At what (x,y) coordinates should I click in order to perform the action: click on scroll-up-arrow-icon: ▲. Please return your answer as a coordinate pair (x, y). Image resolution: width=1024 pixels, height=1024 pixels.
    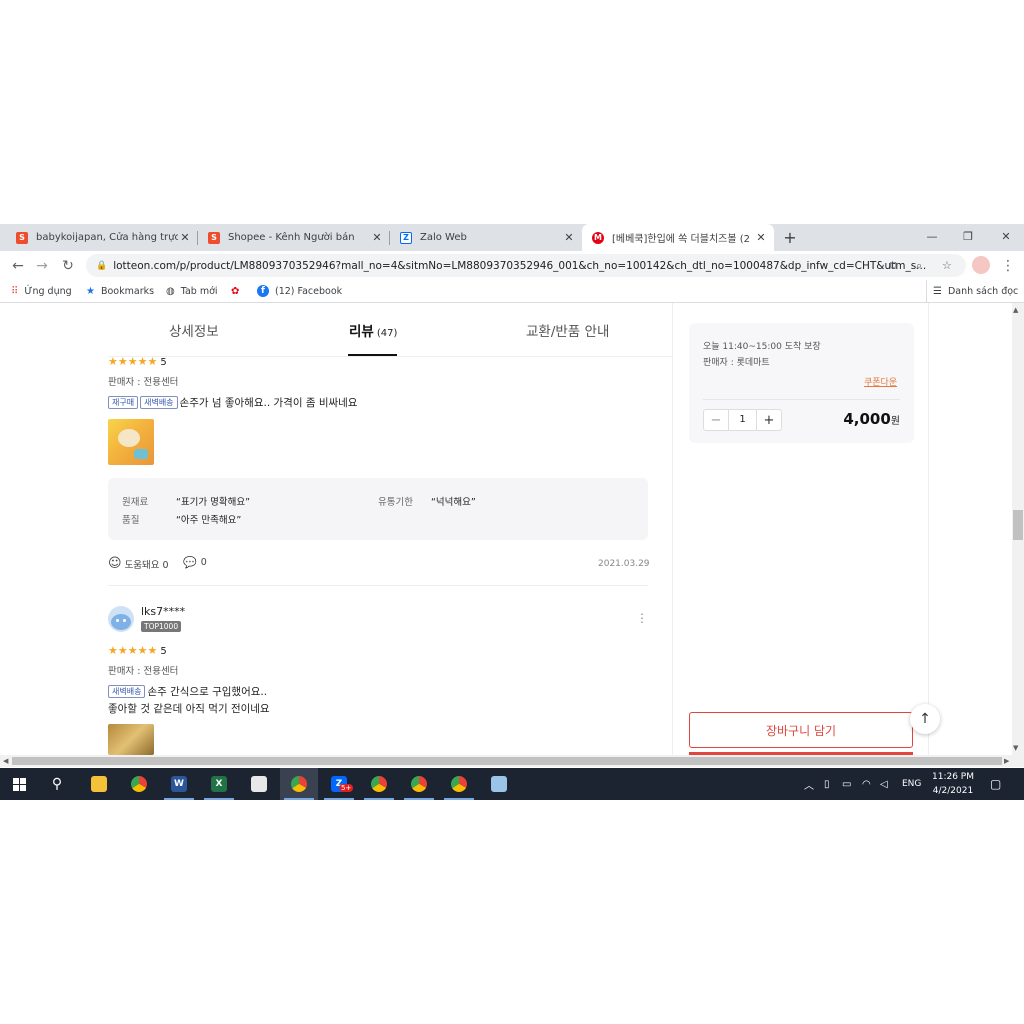
    Looking at the image, I should click on (1015, 310).